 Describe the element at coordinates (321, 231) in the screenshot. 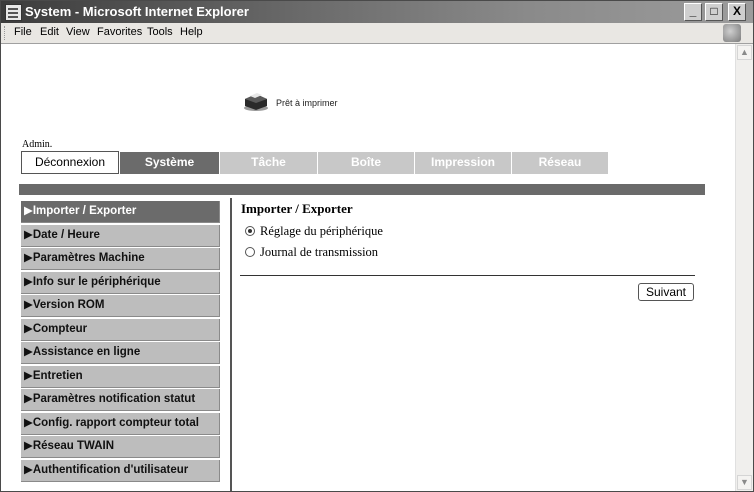

I see `option-label: Réglage du périphérique` at that location.